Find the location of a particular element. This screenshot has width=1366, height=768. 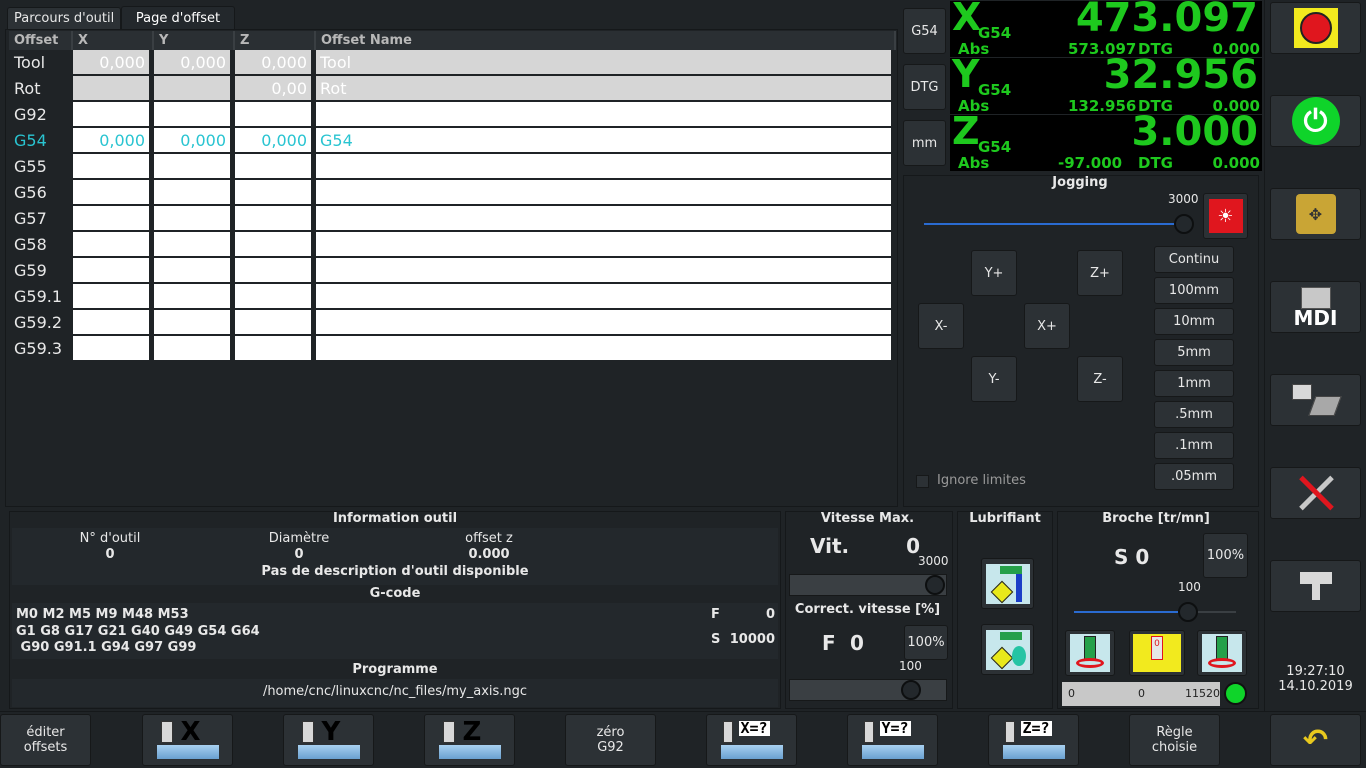

offset-row: G57 is located at coordinates (452, 219).